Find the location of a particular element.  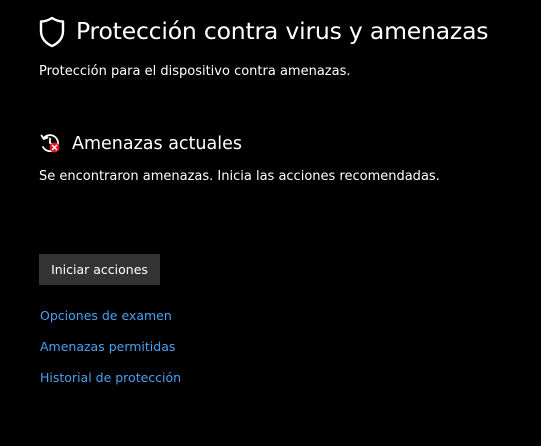

page-title: Protección contra virus y amenazas is located at coordinates (282, 31).